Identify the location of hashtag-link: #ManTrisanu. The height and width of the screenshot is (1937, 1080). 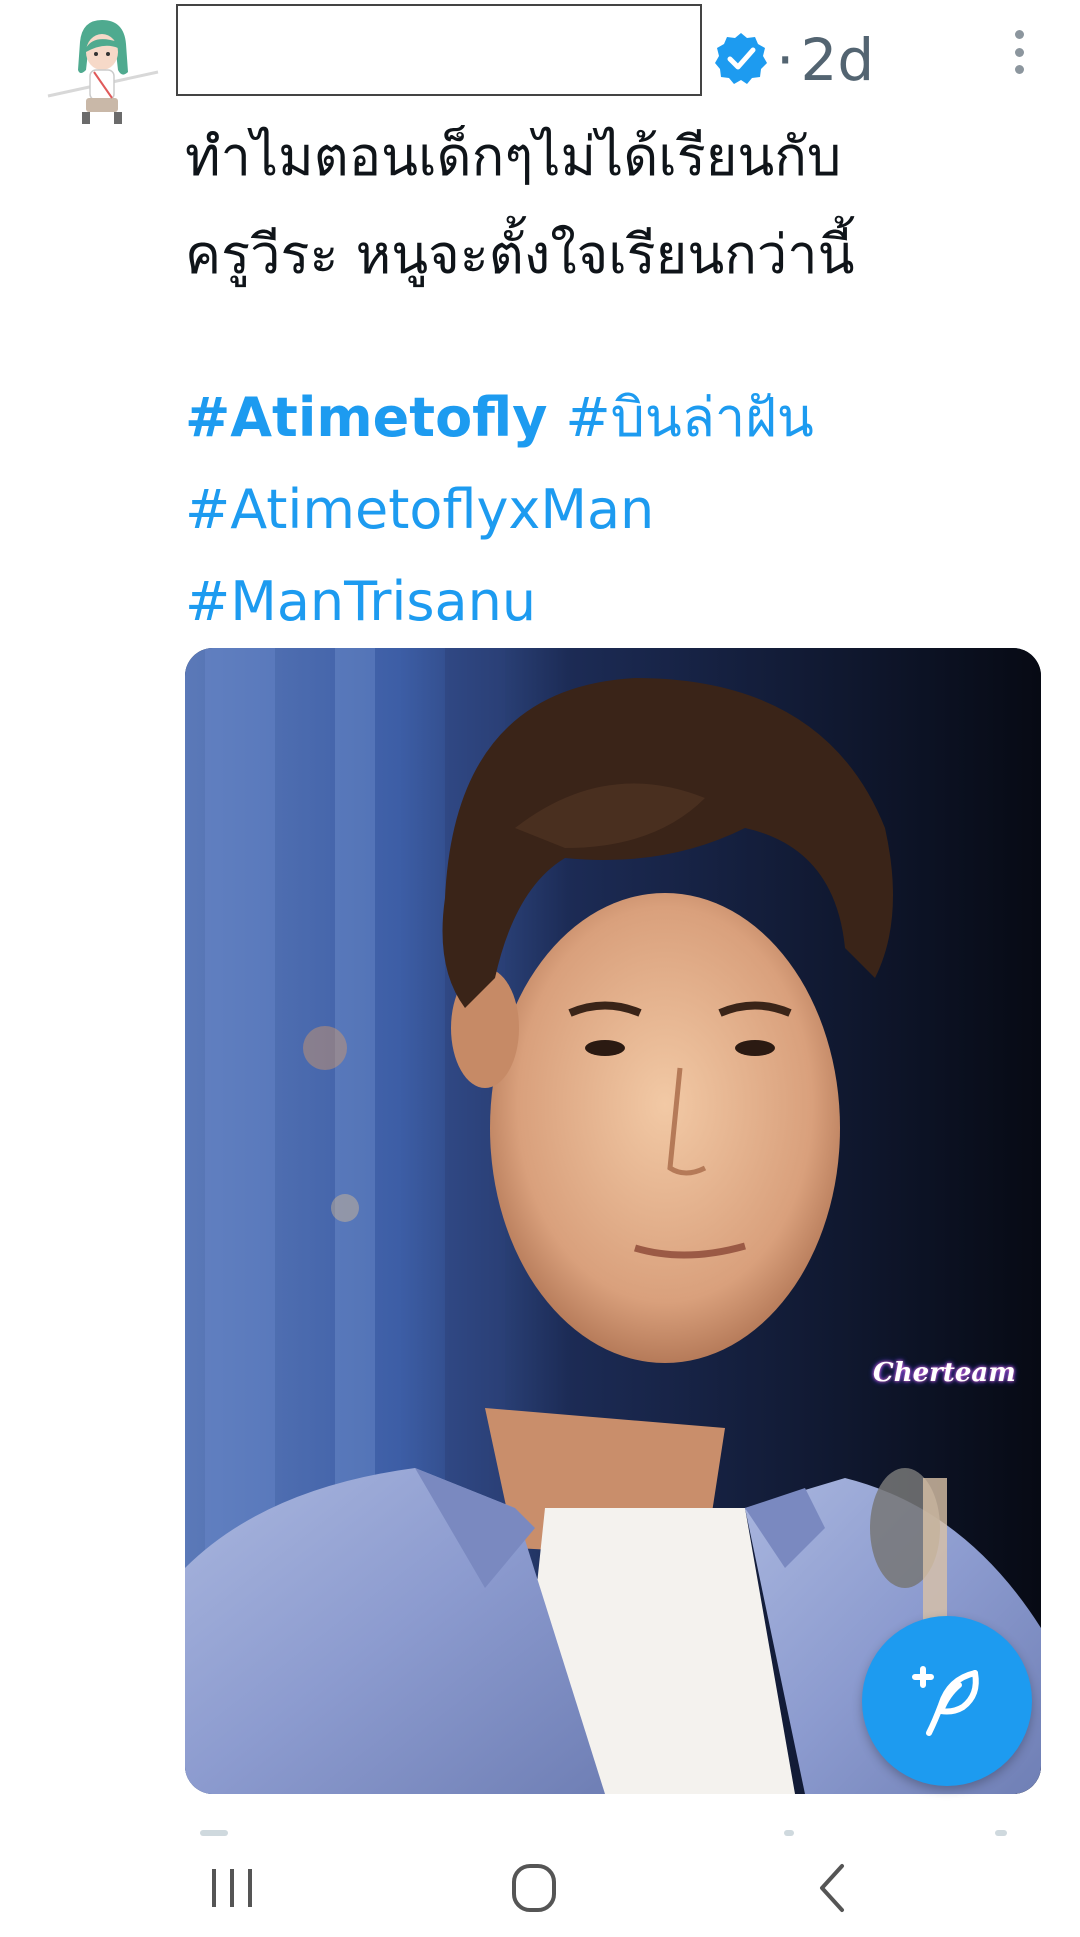
(360, 602).